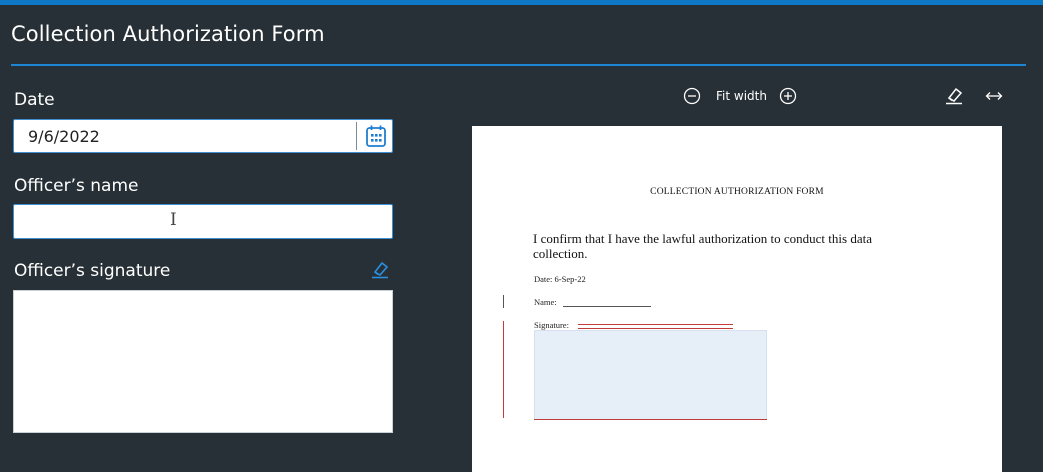  I want to click on change-bar, so click(503, 301).